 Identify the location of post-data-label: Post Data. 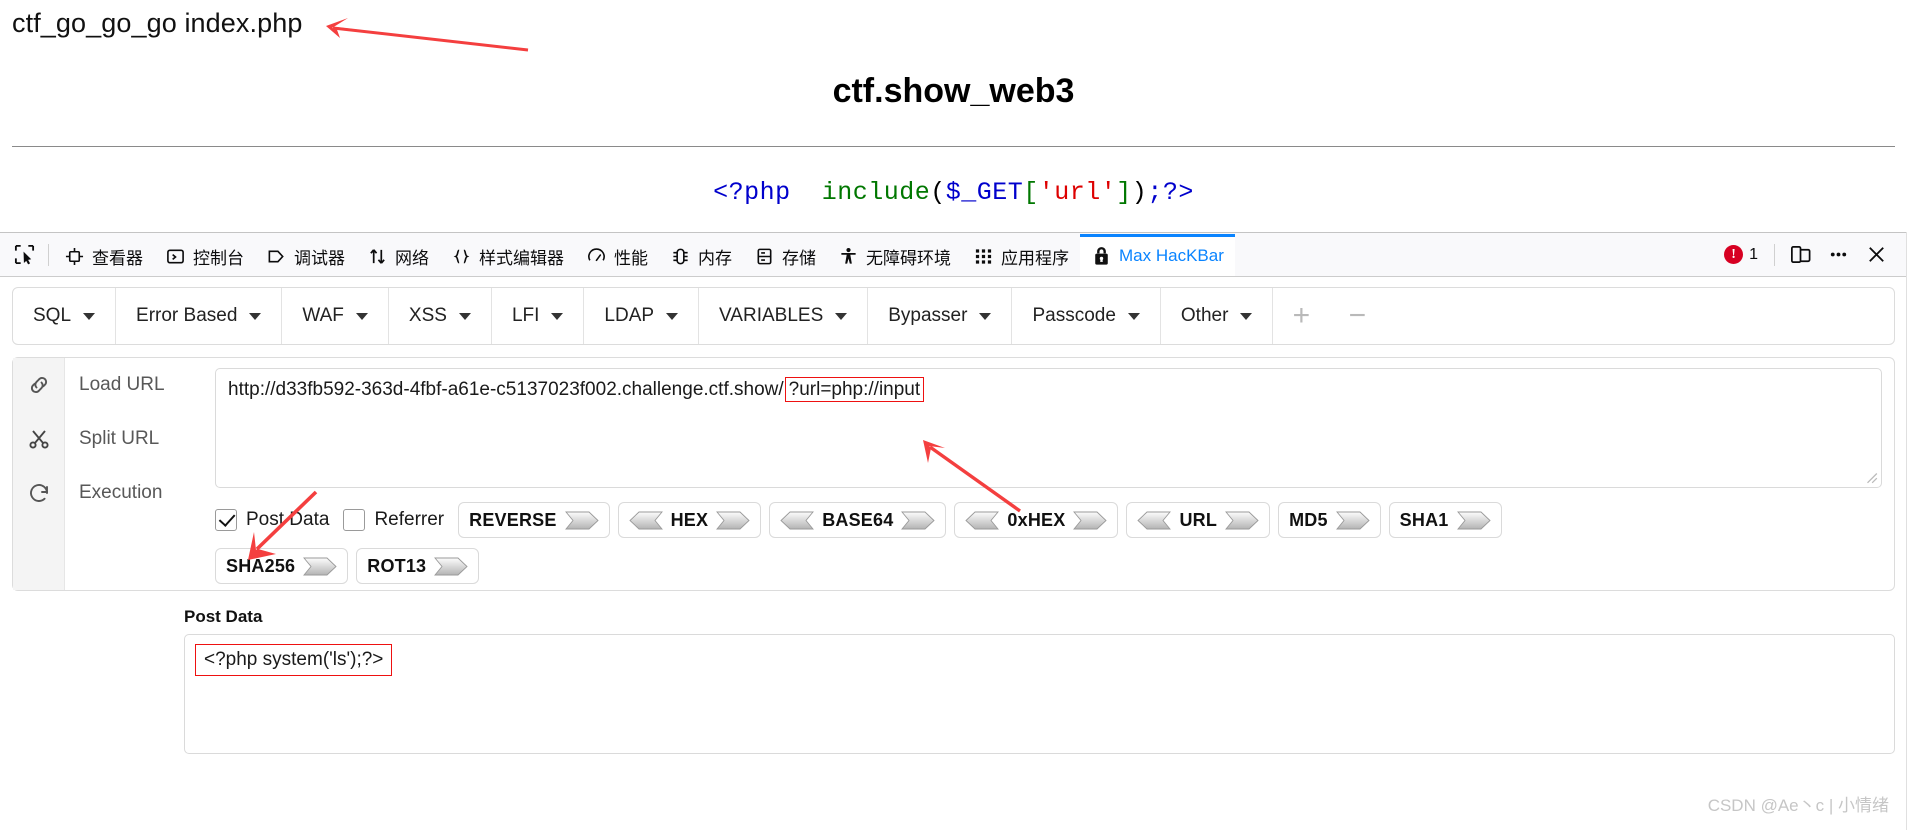
(223, 616).